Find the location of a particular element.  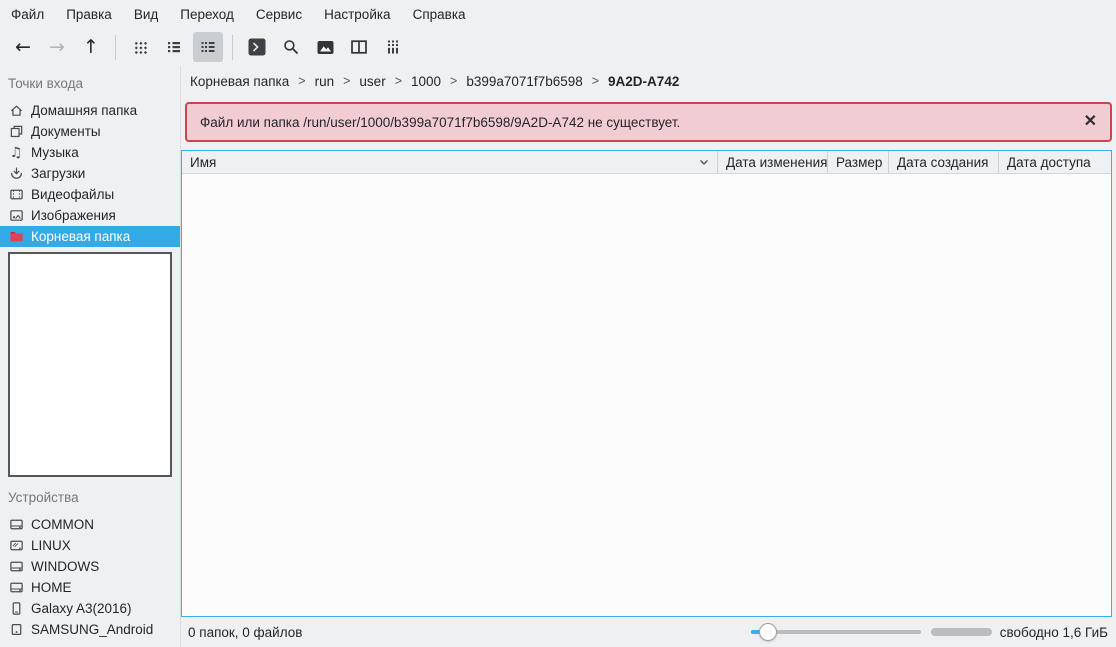

music-icon: ♫ is located at coordinates (16, 152).